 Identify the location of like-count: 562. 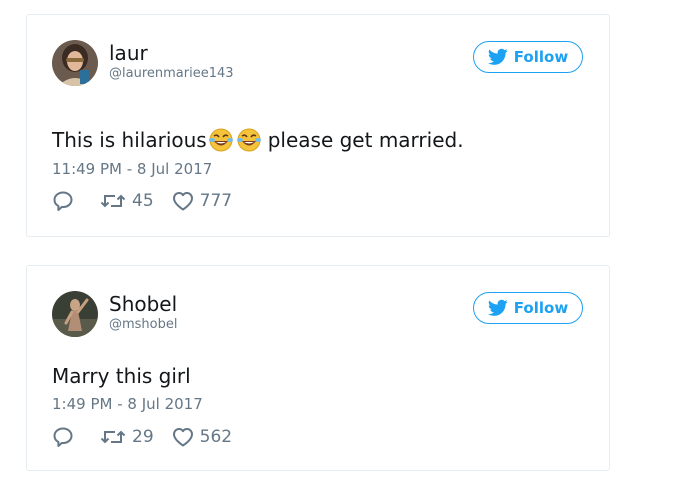
(216, 437).